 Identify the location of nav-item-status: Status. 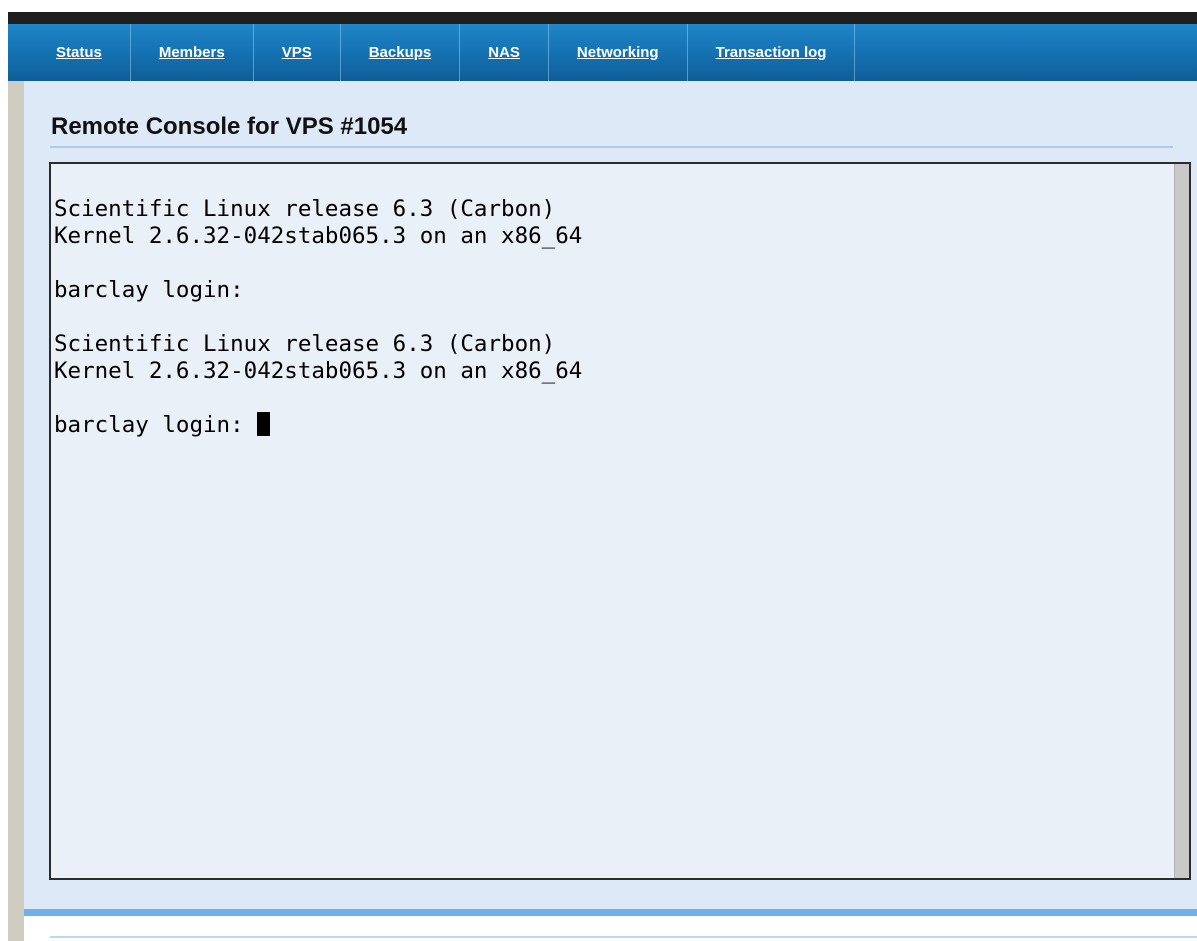
(69, 52).